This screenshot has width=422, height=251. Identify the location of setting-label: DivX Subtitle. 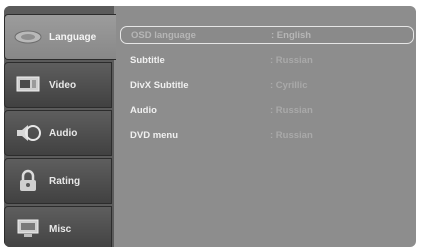
(159, 85).